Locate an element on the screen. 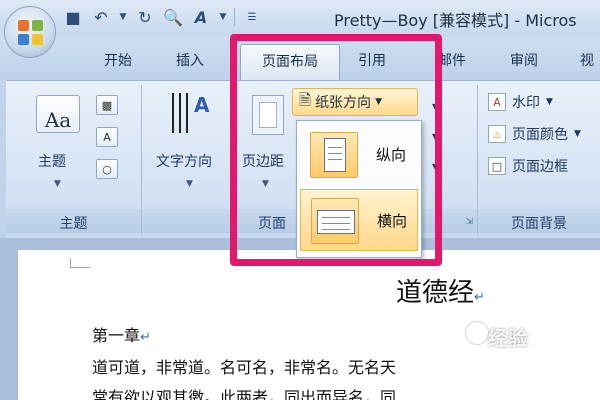  page-border-label: 页面边框 is located at coordinates (540, 167).